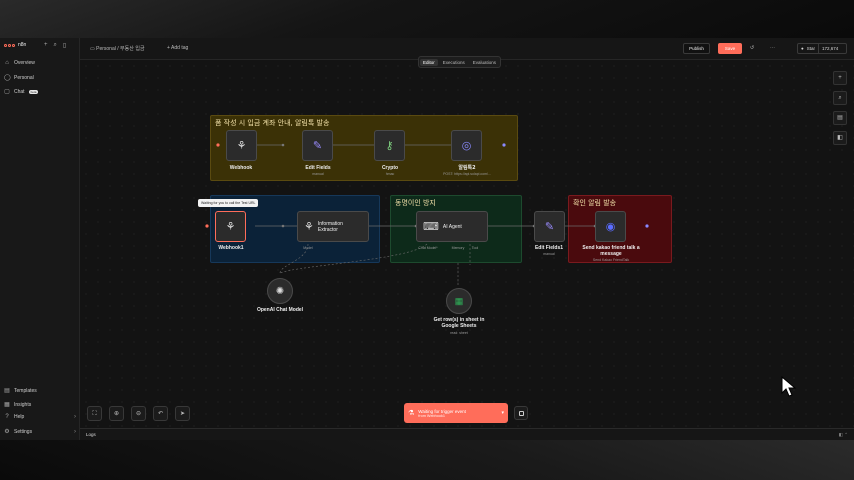 This screenshot has width=854, height=480. Describe the element at coordinates (840, 98) in the screenshot. I see `search-nodes-button: ⌕` at that location.